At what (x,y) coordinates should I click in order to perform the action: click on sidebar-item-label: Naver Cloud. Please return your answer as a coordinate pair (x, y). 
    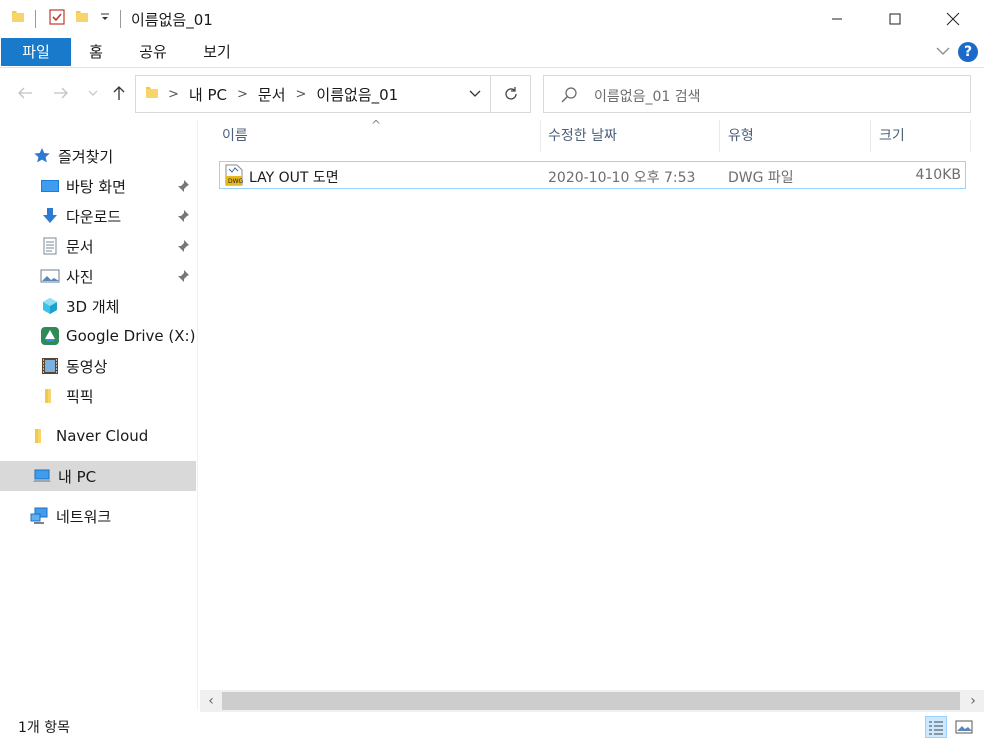
    Looking at the image, I should click on (102, 436).